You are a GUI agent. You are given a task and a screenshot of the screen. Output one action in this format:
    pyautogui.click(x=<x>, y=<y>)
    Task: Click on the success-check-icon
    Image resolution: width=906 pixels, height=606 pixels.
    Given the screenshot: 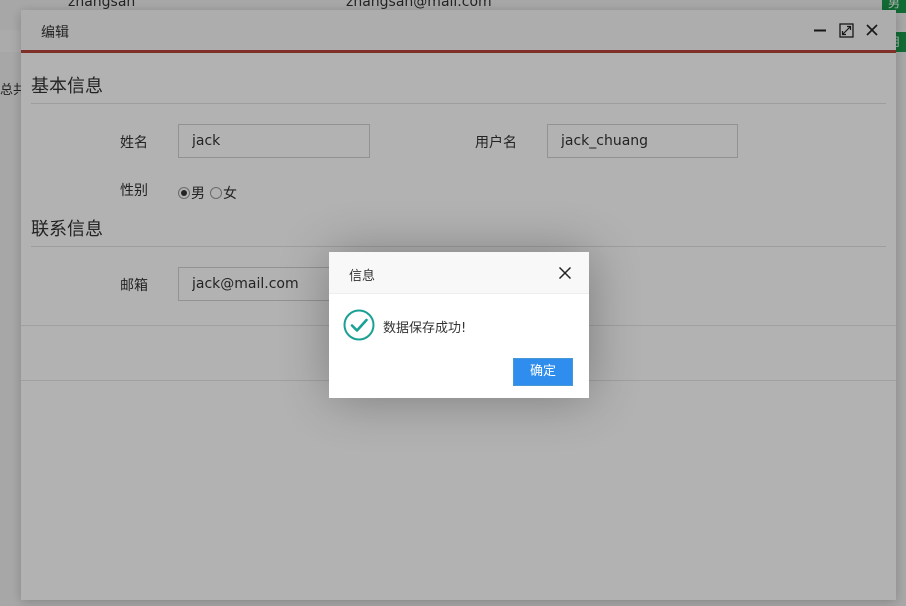 What is the action you would take?
    pyautogui.click(x=359, y=325)
    